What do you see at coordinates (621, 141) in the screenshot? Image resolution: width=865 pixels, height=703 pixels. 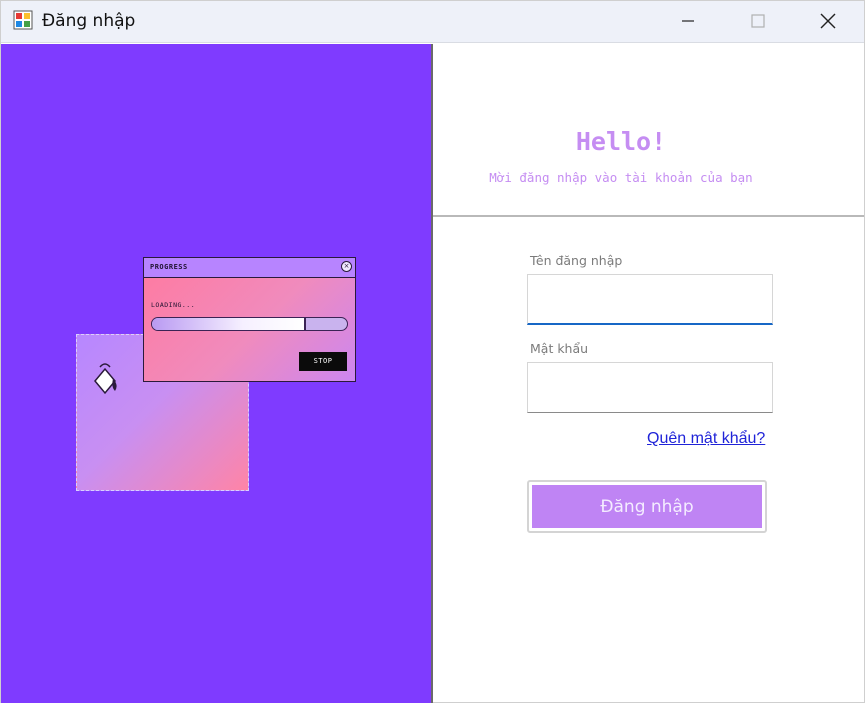 I see `greeting-heading: Hello!` at bounding box center [621, 141].